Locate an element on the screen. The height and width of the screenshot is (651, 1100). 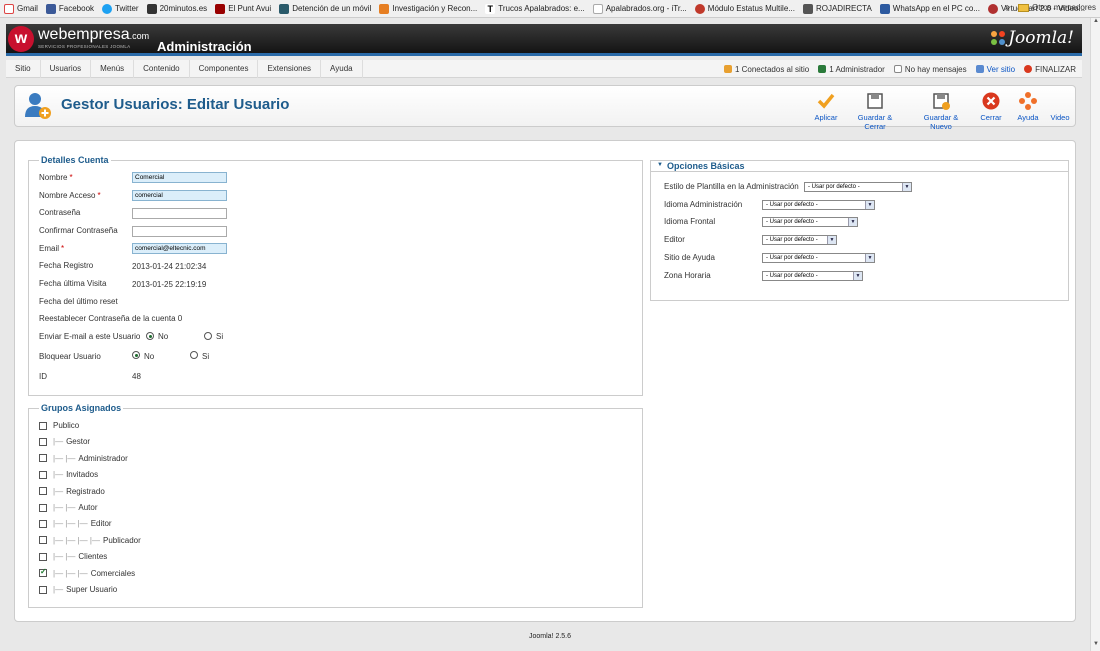
group-item: |— Invitados is located at coordinates (68, 474).